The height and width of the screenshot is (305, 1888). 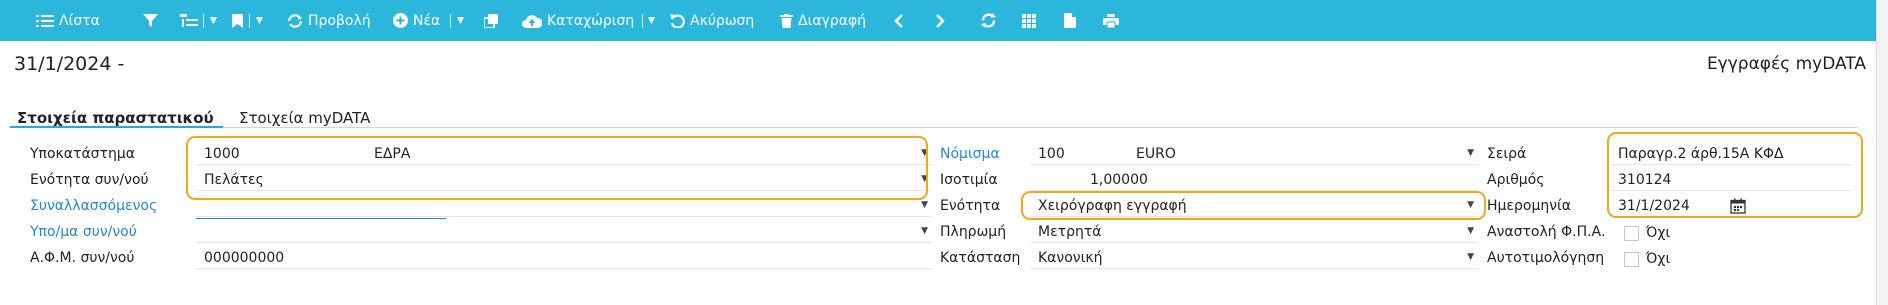 What do you see at coordinates (832, 20) in the screenshot?
I see `delete-label: Διαγραφή` at bounding box center [832, 20].